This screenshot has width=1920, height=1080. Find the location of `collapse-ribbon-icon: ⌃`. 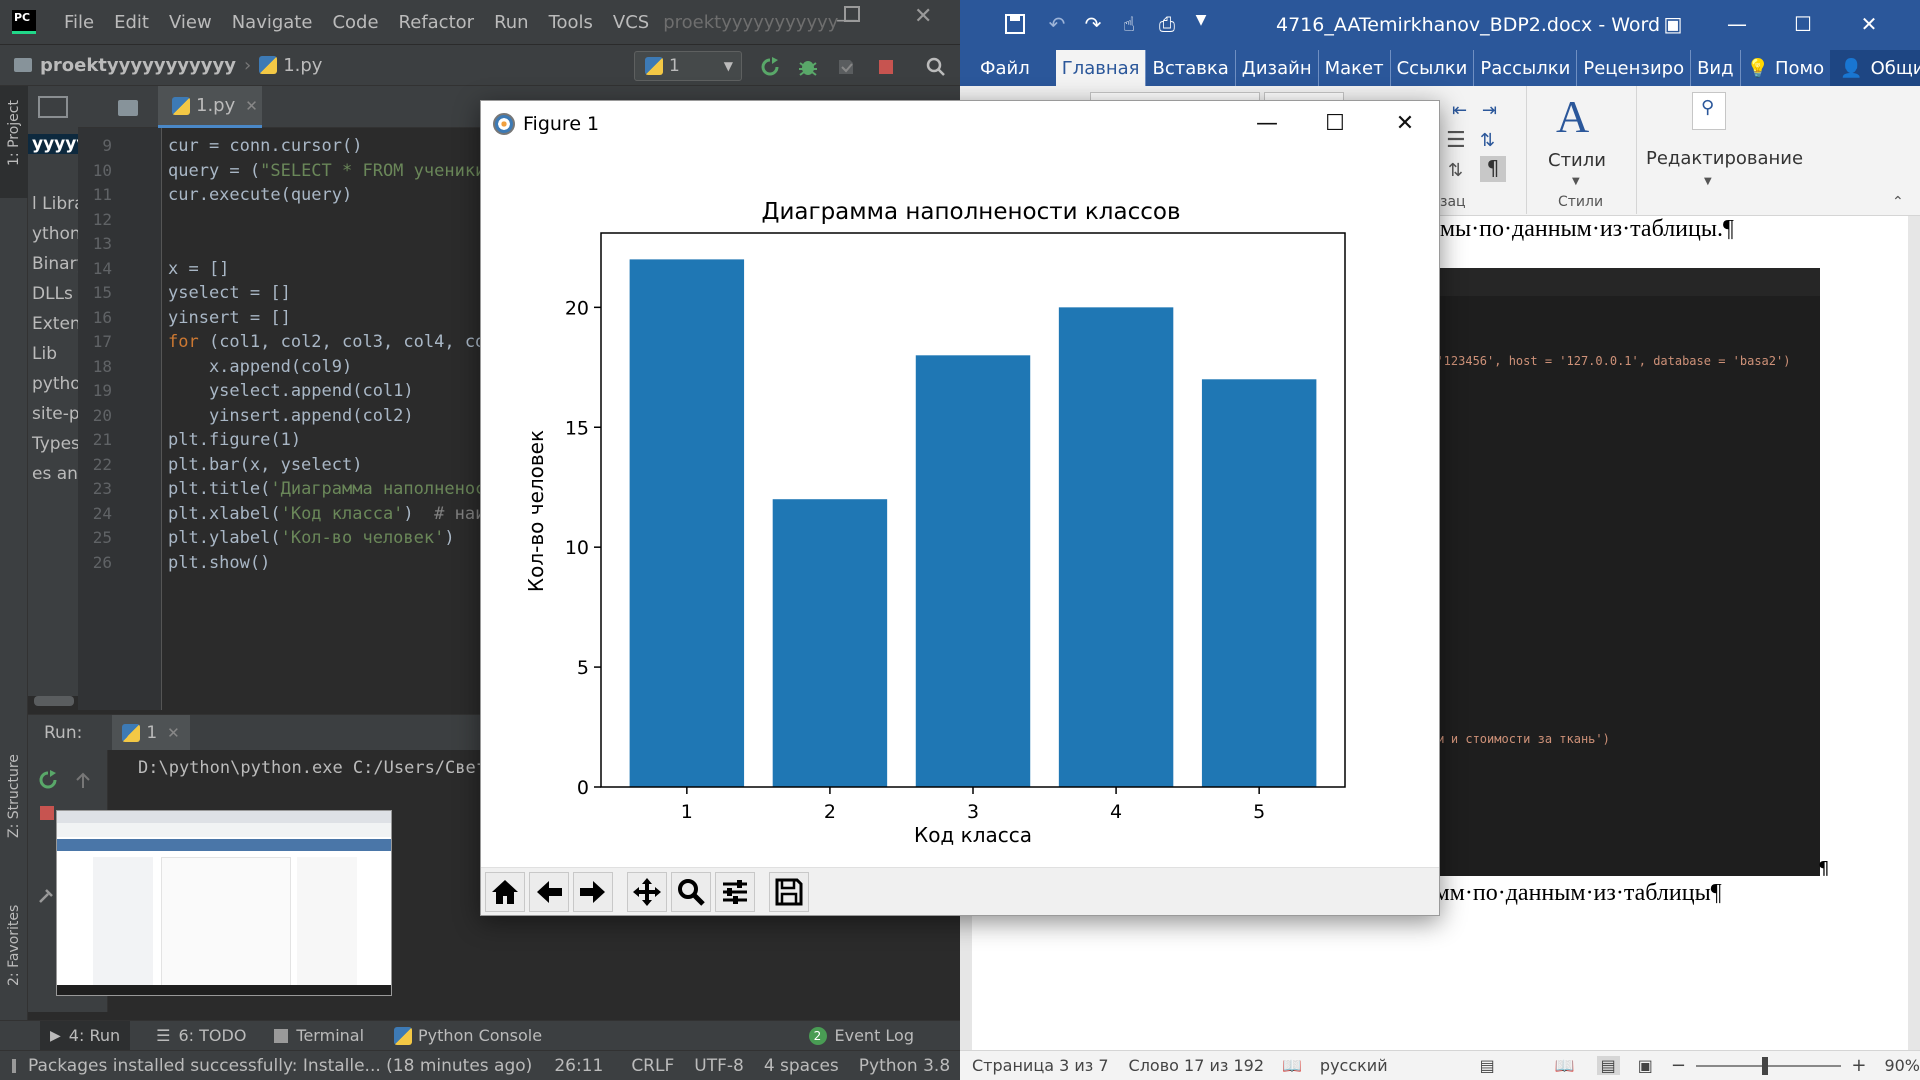

collapse-ribbon-icon: ⌃ is located at coordinates (1898, 202).